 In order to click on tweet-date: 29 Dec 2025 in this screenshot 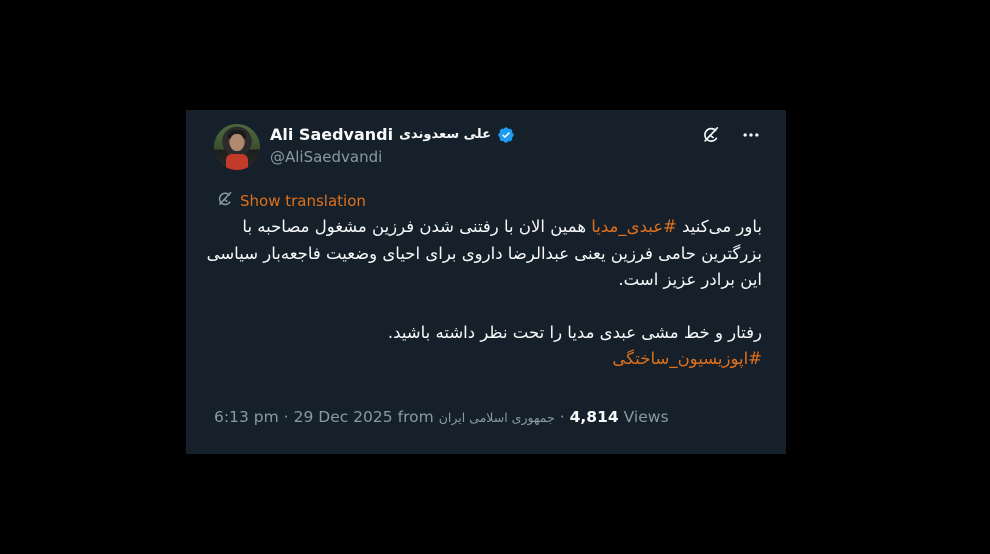, I will do `click(343, 417)`.